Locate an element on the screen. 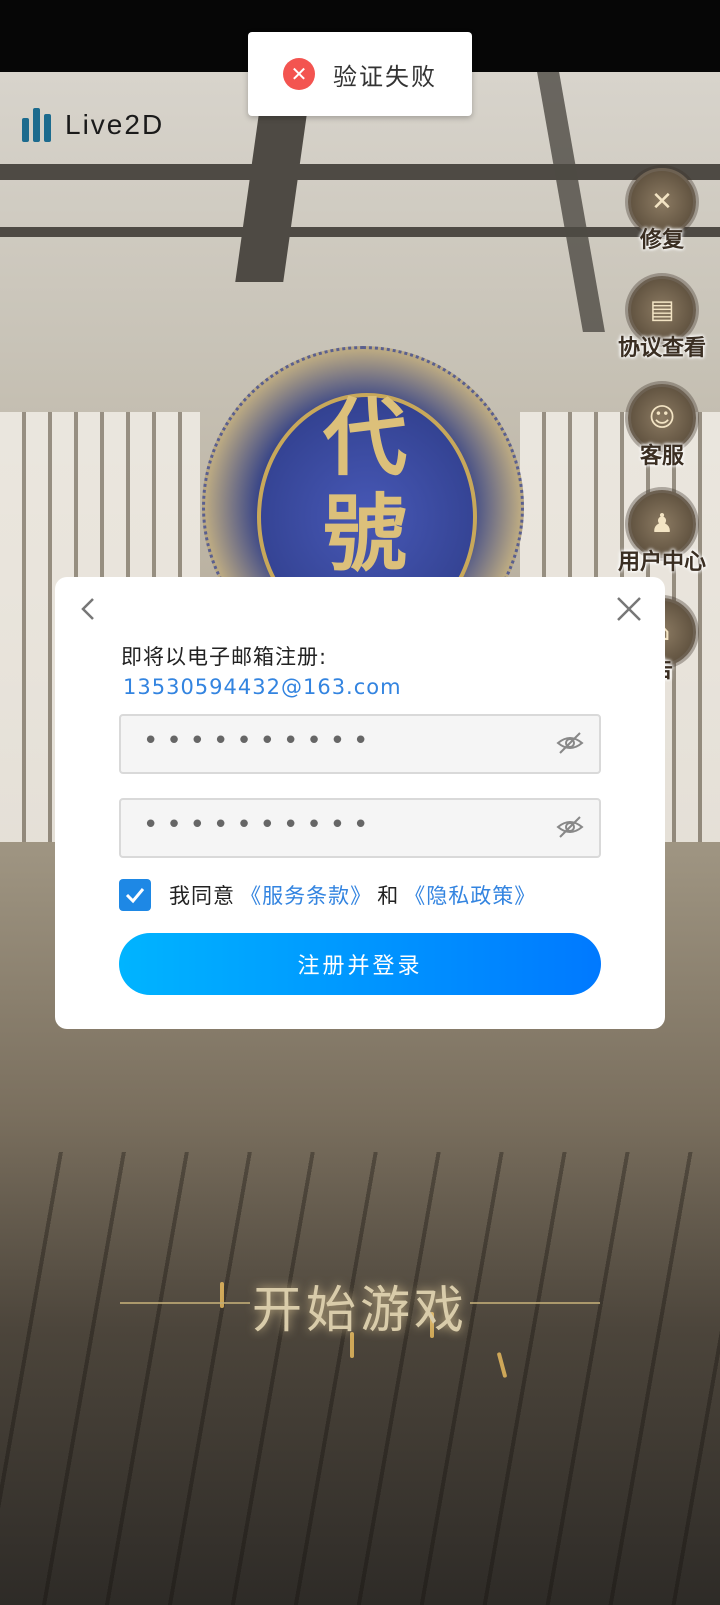 This screenshot has width=720, height=1605. error-icon: ✕ is located at coordinates (299, 74).